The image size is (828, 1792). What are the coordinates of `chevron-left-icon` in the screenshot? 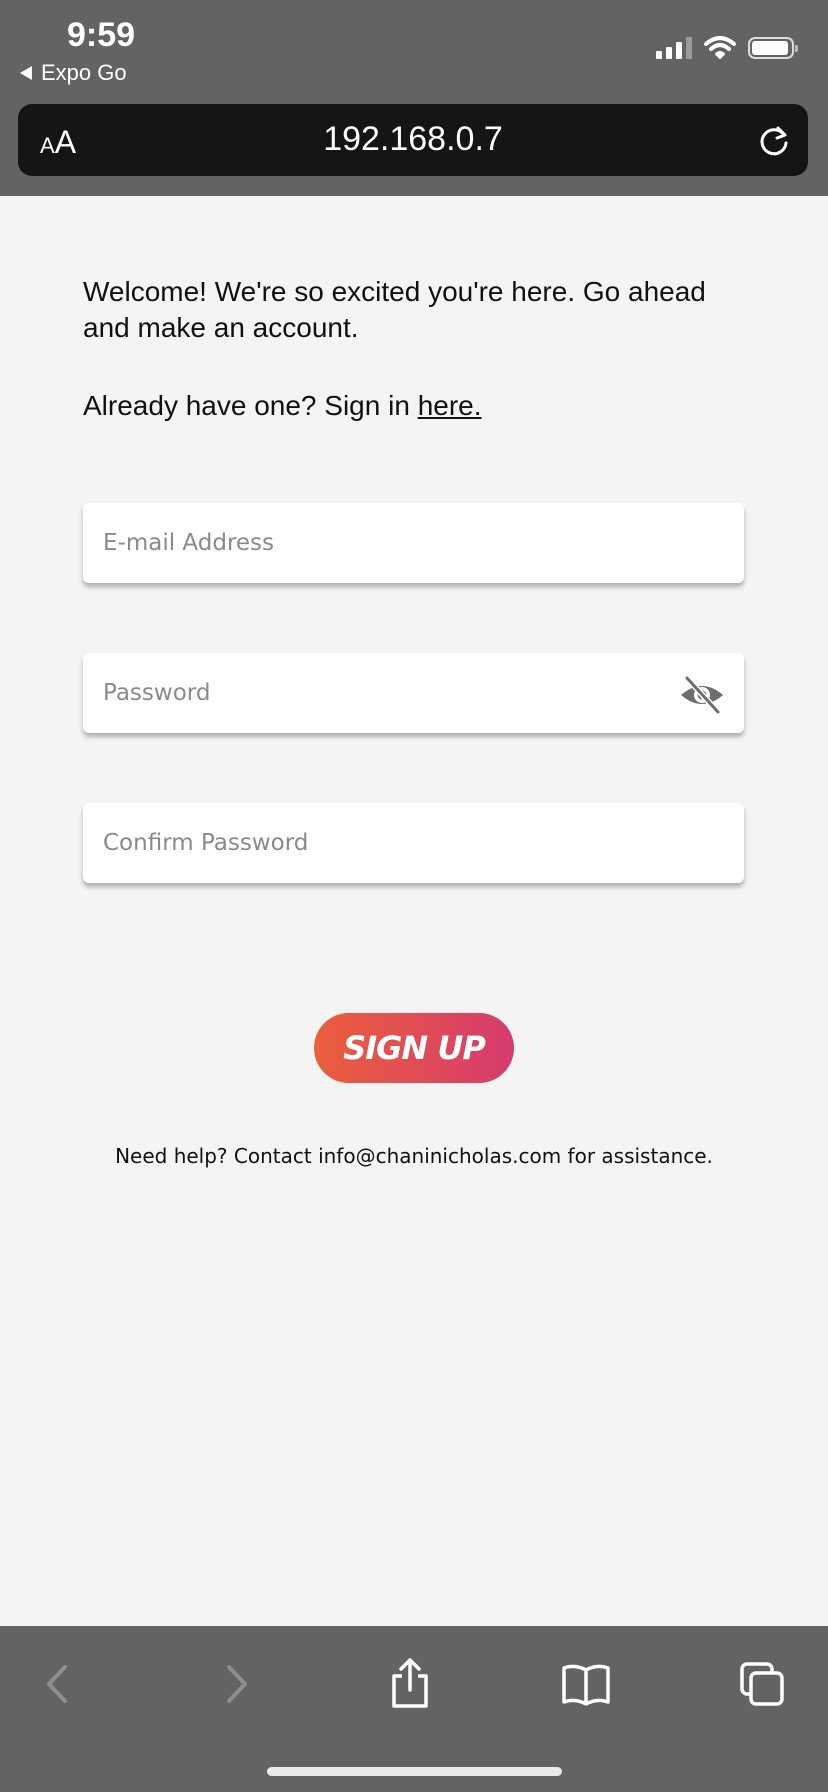 It's located at (57, 1684).